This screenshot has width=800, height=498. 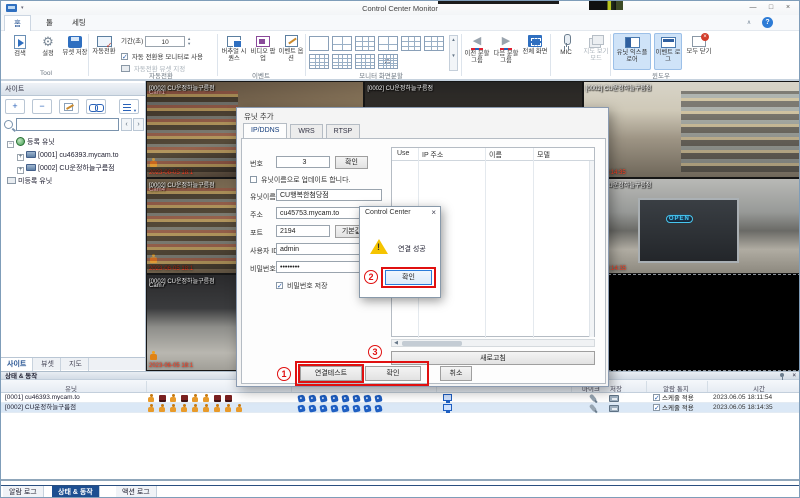 I want to click on help-icon: ?, so click(x=767, y=22).